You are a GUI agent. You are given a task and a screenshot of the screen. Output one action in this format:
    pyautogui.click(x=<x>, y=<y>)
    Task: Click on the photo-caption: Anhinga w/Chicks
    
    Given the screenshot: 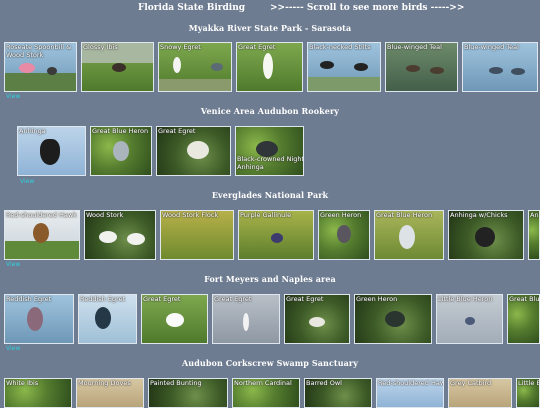 What is the action you would take?
    pyautogui.click(x=479, y=215)
    